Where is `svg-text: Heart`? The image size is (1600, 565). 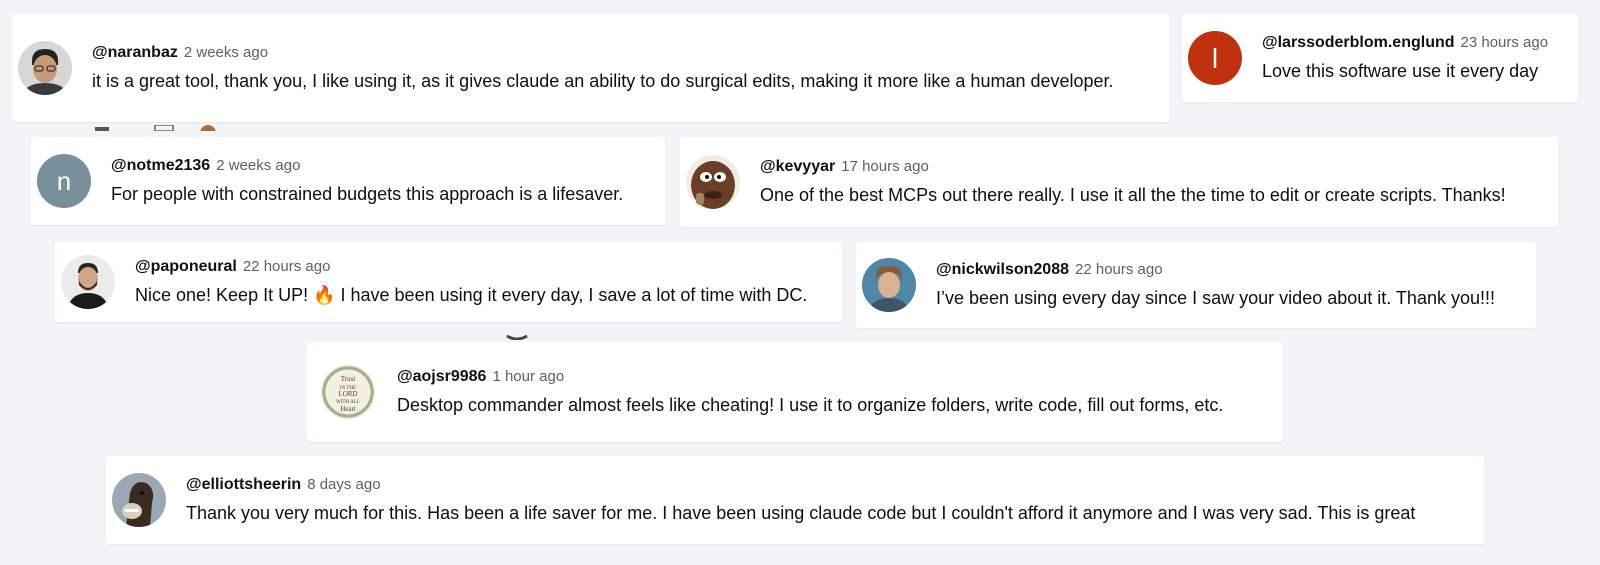 svg-text: Heart is located at coordinates (348, 409).